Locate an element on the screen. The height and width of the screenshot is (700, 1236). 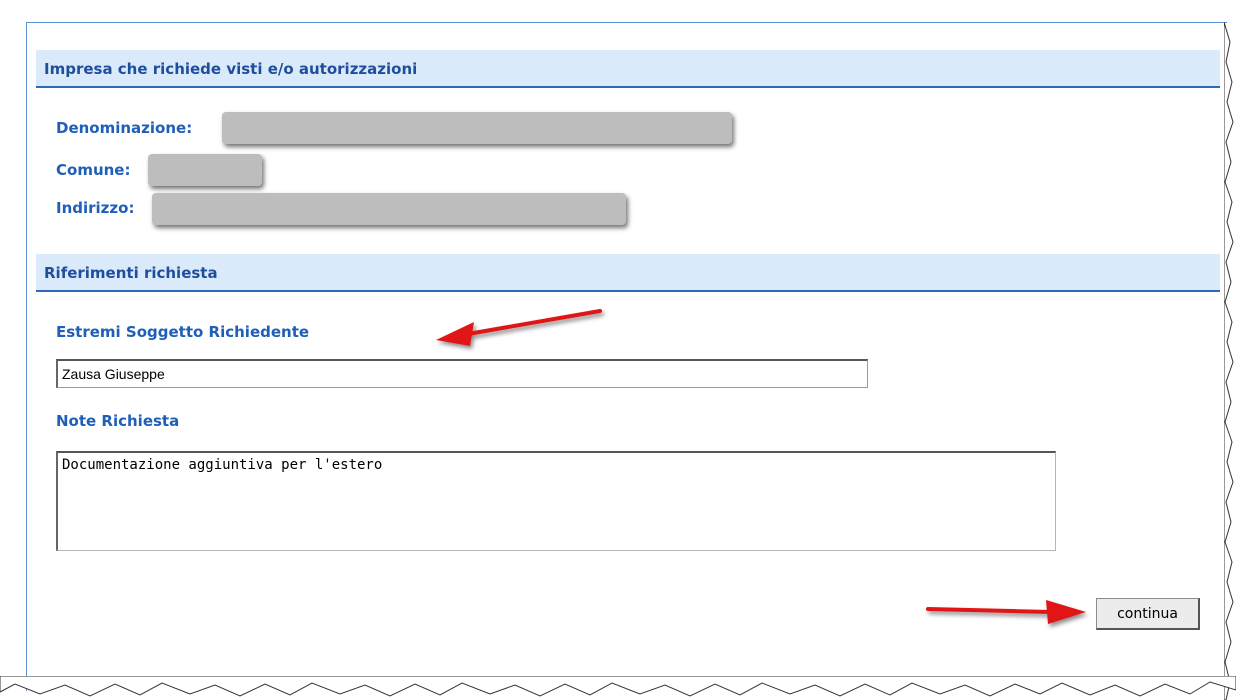
section-title-riferimenti: Riferimenti richiesta is located at coordinates (131, 273).